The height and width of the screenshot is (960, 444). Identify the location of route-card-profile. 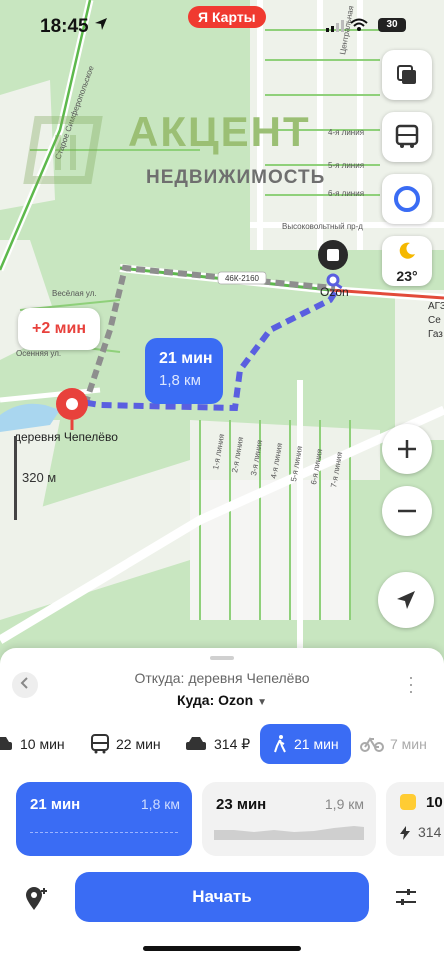
(104, 834).